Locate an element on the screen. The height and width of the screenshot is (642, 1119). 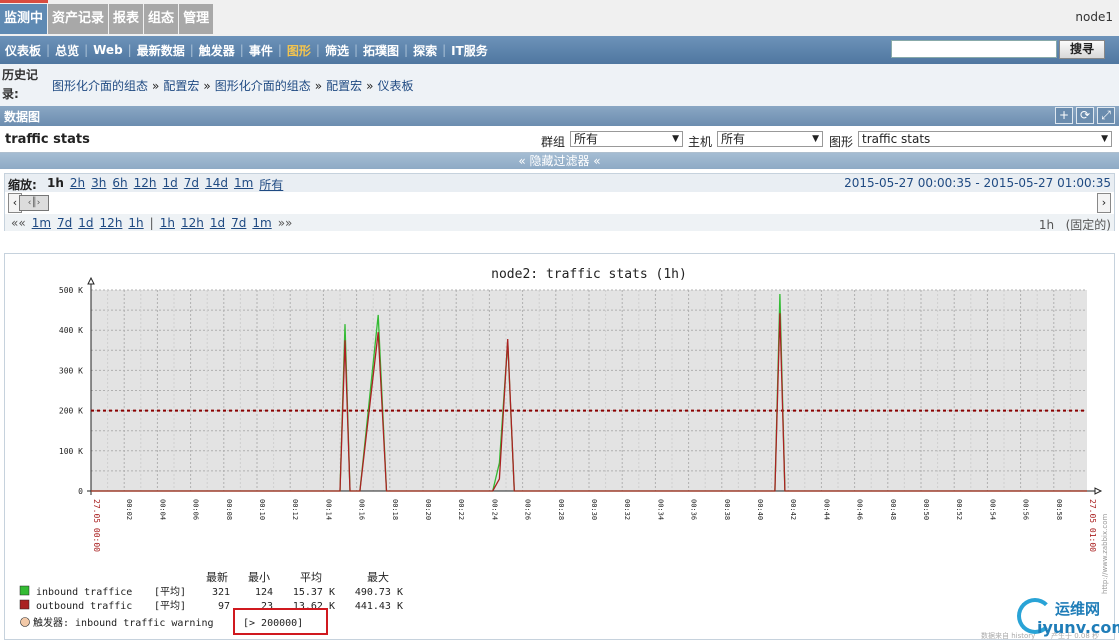
breadcrumb-link: 仪表板 is located at coordinates (395, 86).